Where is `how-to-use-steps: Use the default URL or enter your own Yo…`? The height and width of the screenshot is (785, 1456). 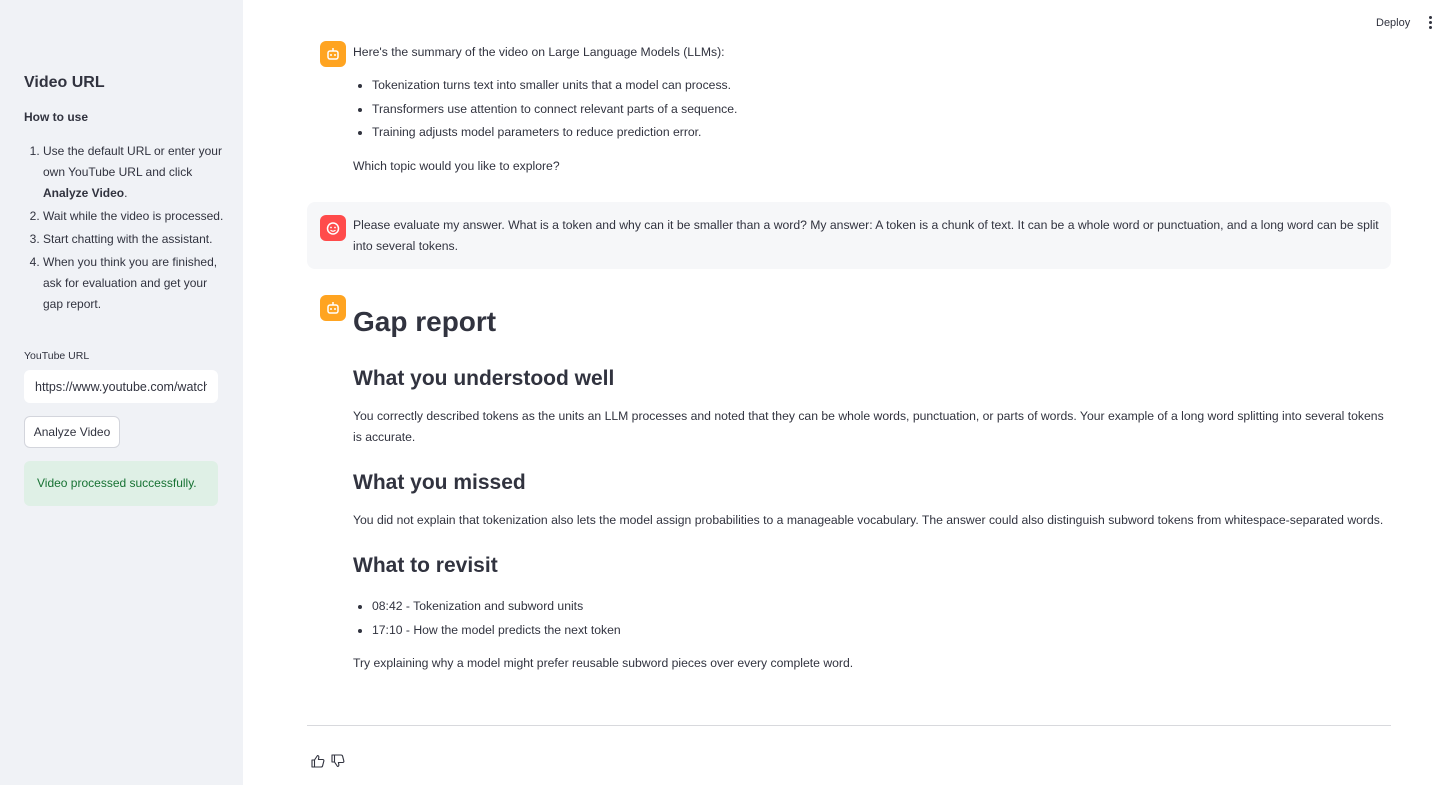 how-to-use-steps: Use the default URL or enter your own Yo… is located at coordinates (124, 229).